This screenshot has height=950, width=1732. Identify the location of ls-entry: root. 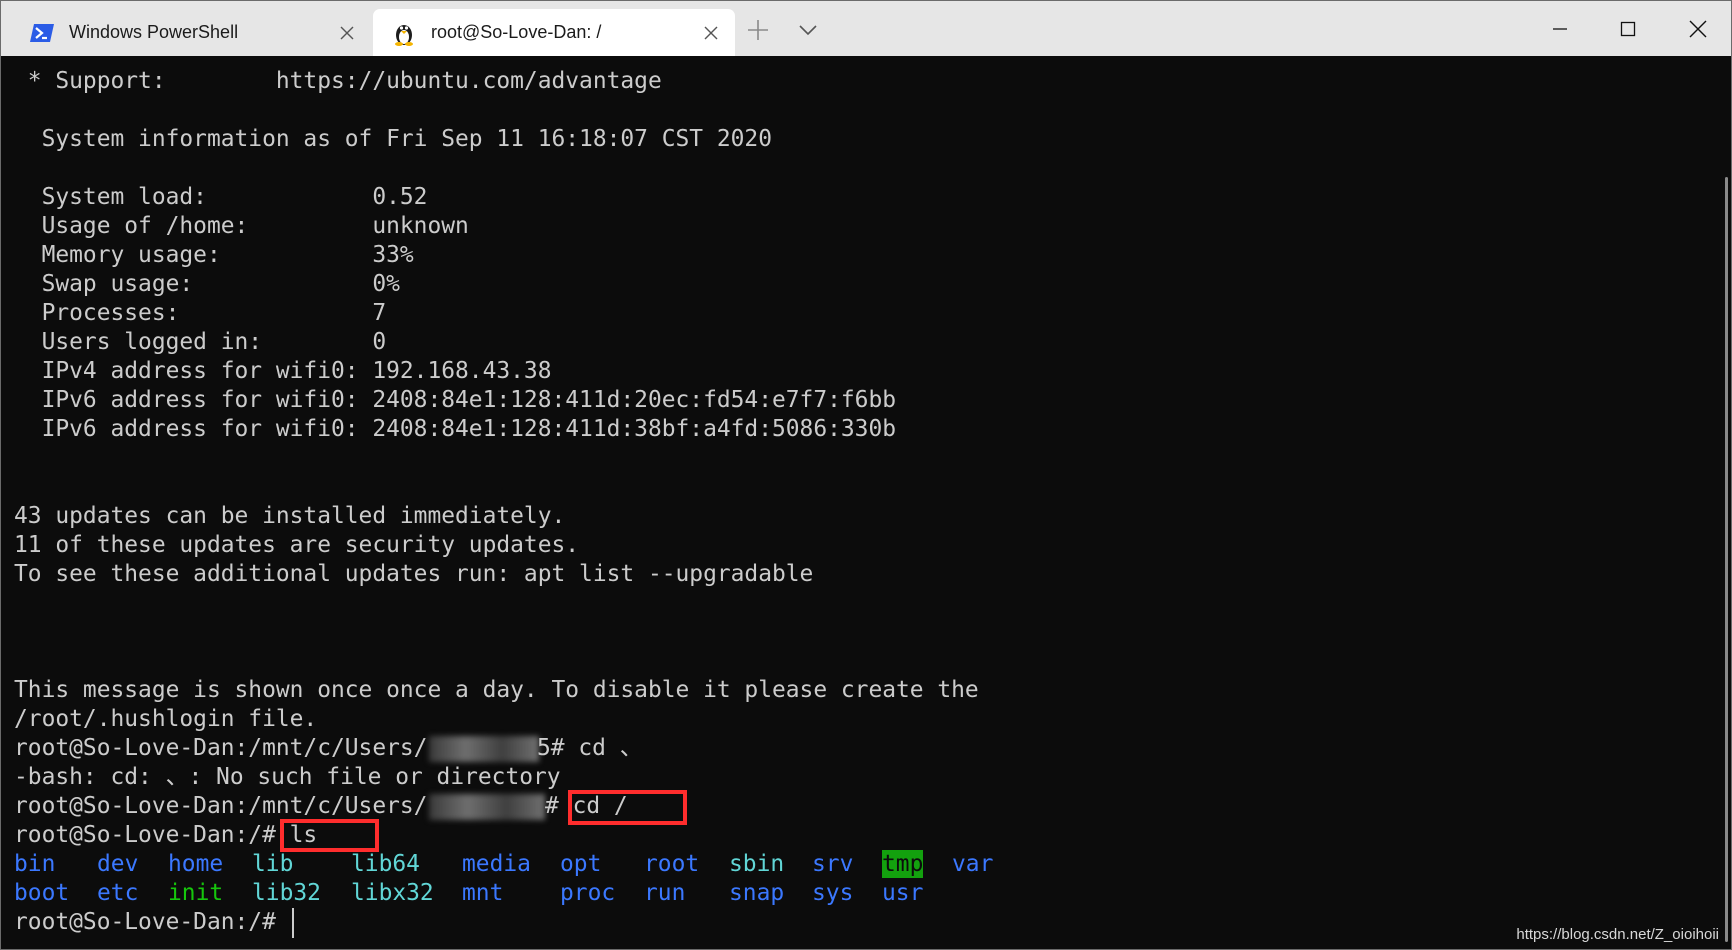
(672, 864).